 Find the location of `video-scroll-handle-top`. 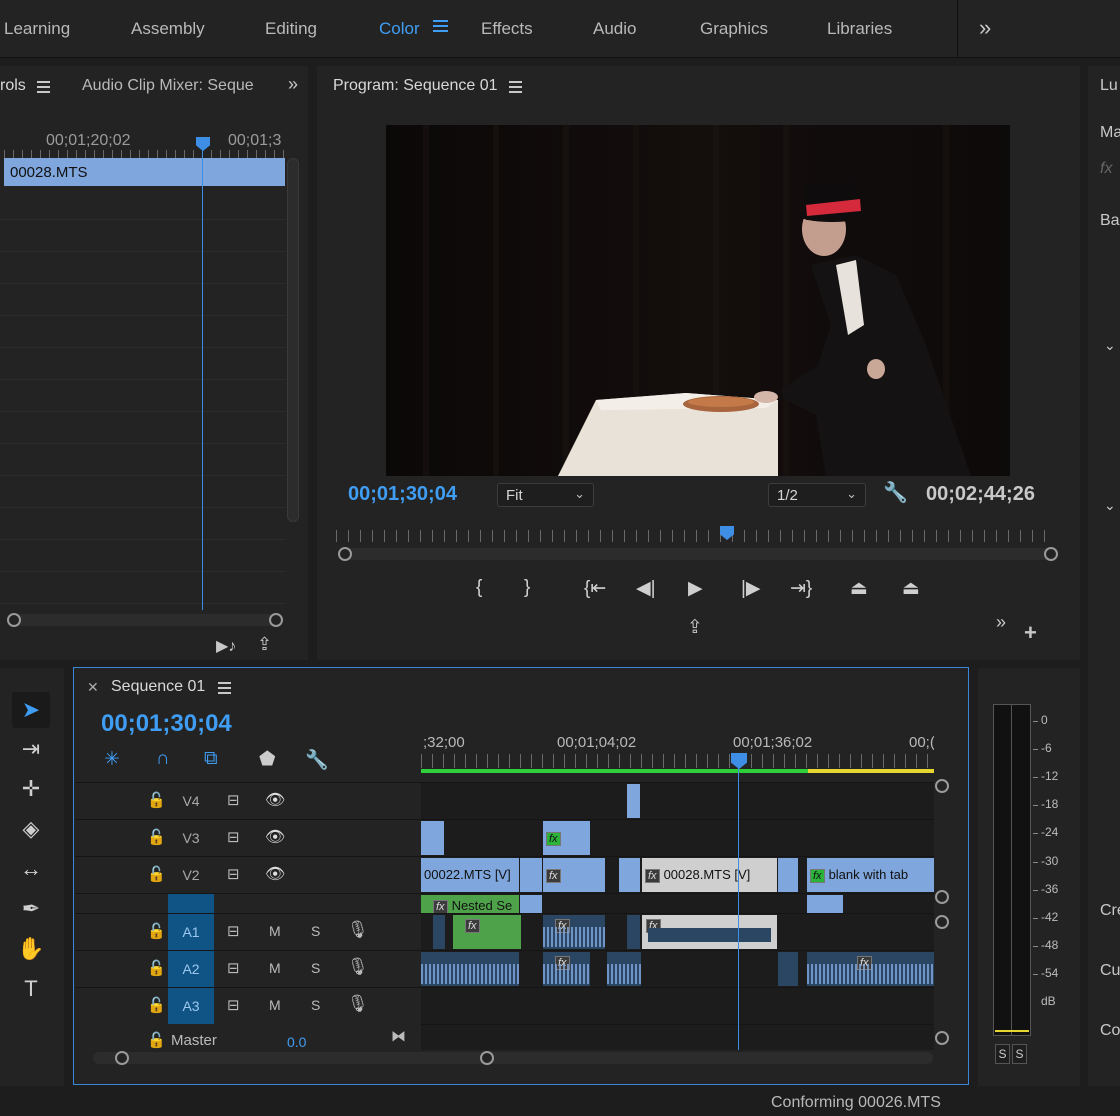

video-scroll-handle-top is located at coordinates (942, 786).